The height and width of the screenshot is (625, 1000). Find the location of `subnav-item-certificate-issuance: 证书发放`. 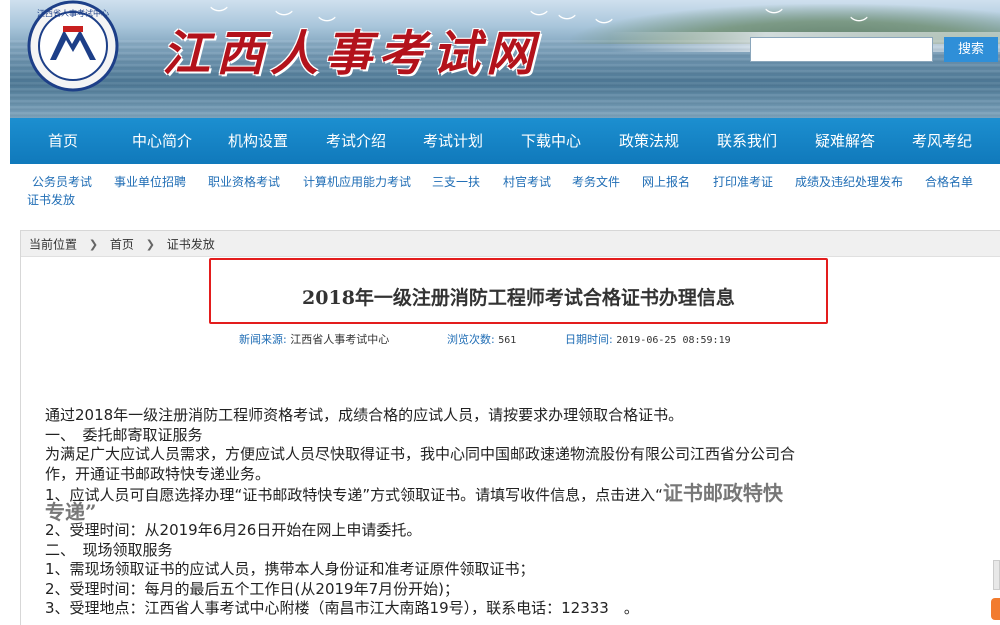

subnav-item-certificate-issuance: 证书发放 is located at coordinates (51, 199).